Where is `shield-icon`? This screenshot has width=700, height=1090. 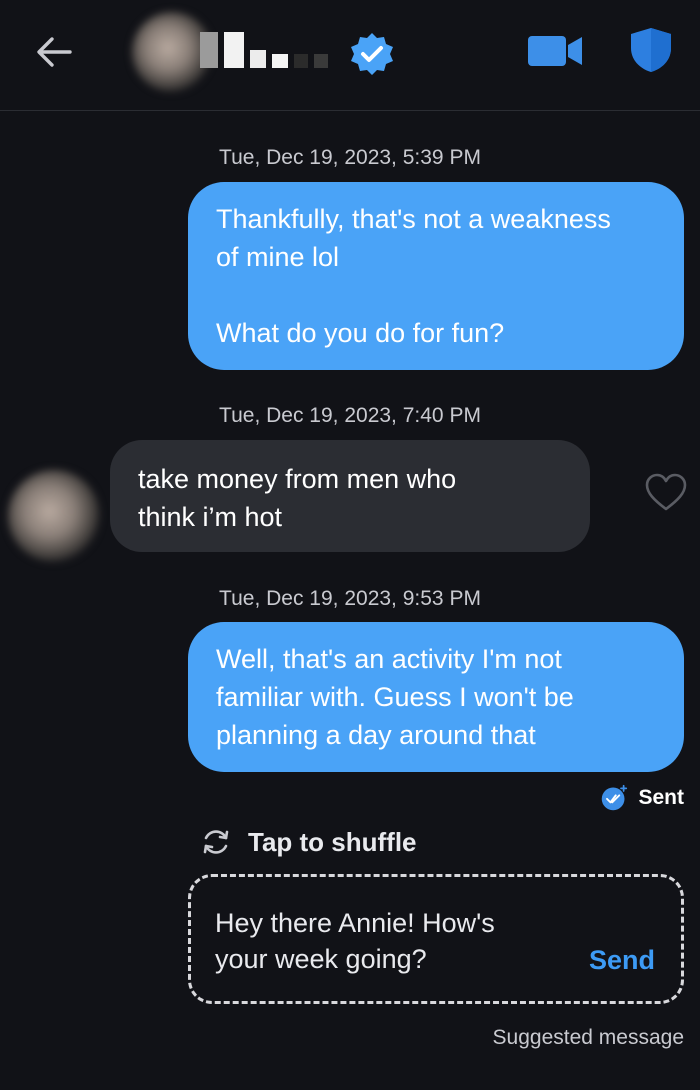 shield-icon is located at coordinates (651, 50).